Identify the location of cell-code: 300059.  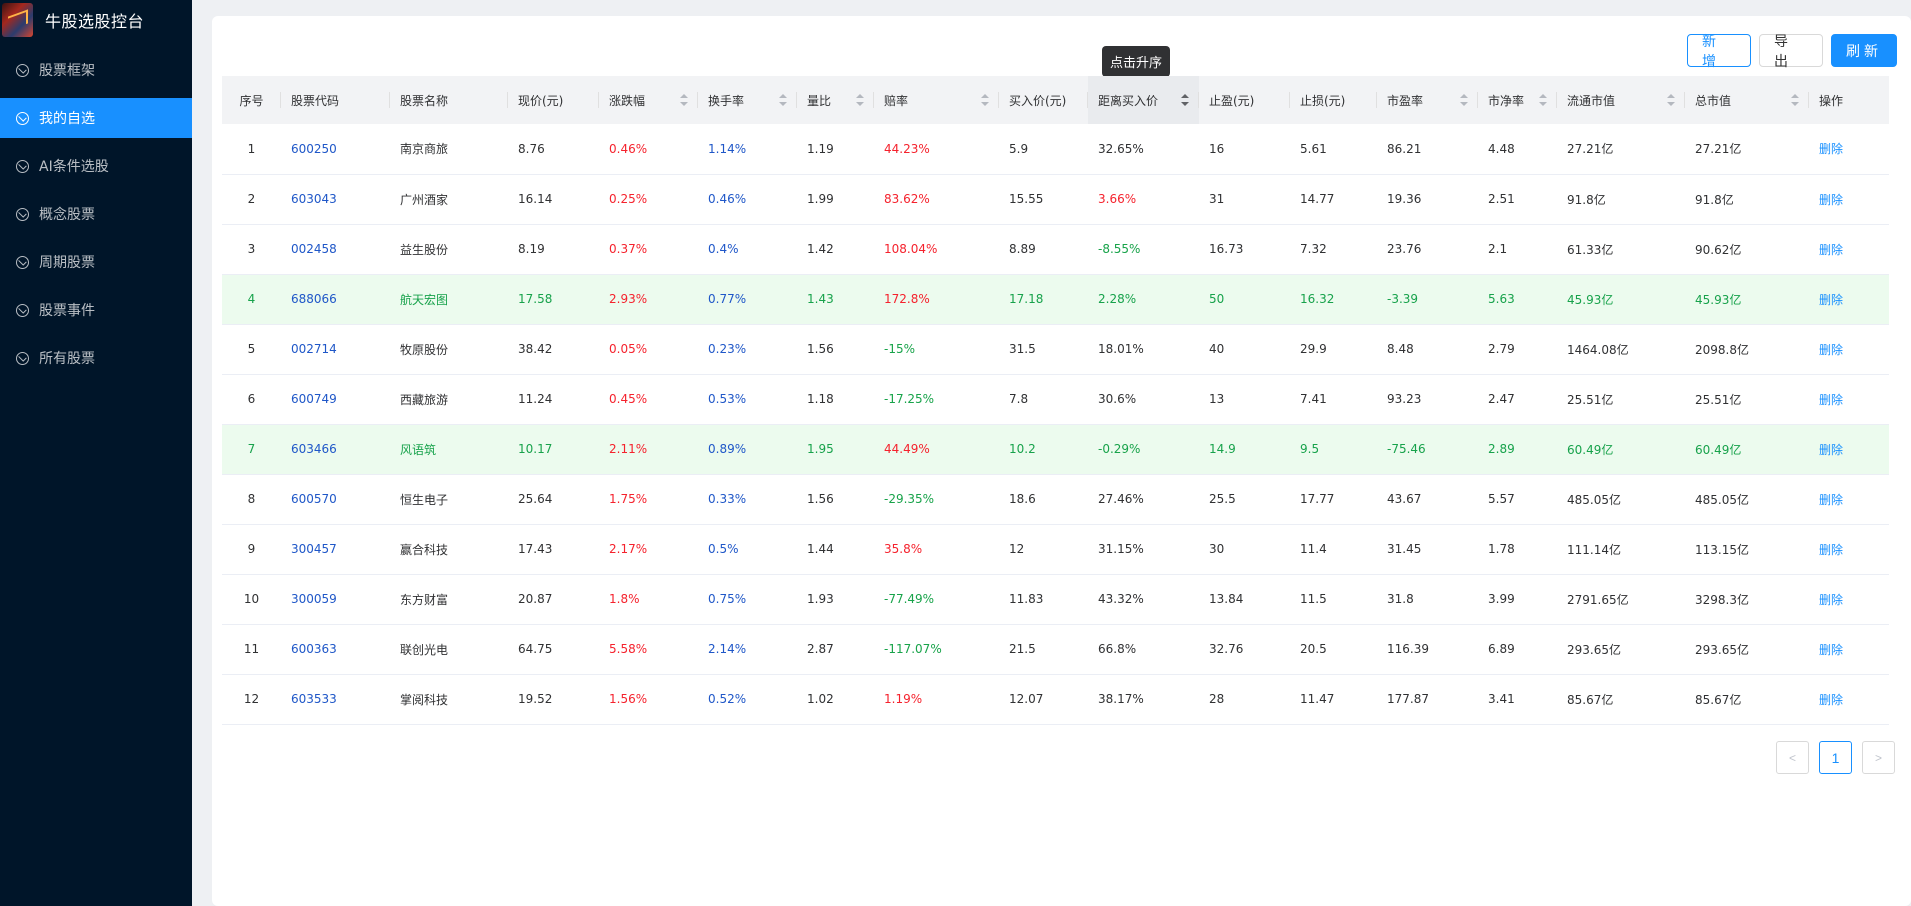
(335, 599).